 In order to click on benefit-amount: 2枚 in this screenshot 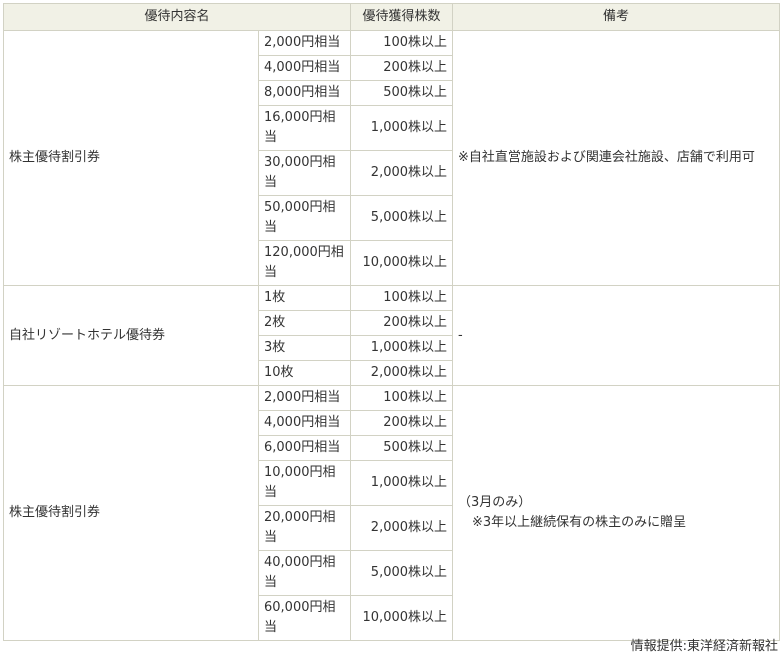, I will do `click(304, 323)`.